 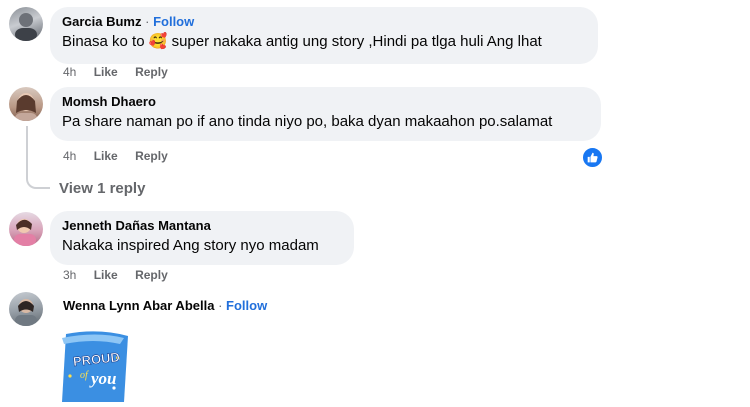 What do you see at coordinates (190, 245) in the screenshot?
I see `comment-text: Nakaka inspired Ang story nyo madam` at bounding box center [190, 245].